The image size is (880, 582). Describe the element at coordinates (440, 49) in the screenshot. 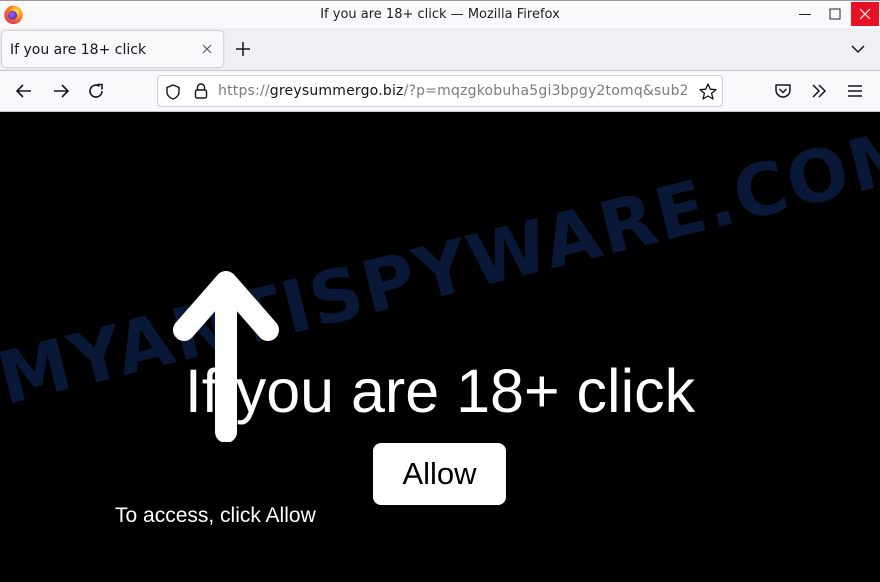

I see `tab-strip: If you are 18+ click` at that location.